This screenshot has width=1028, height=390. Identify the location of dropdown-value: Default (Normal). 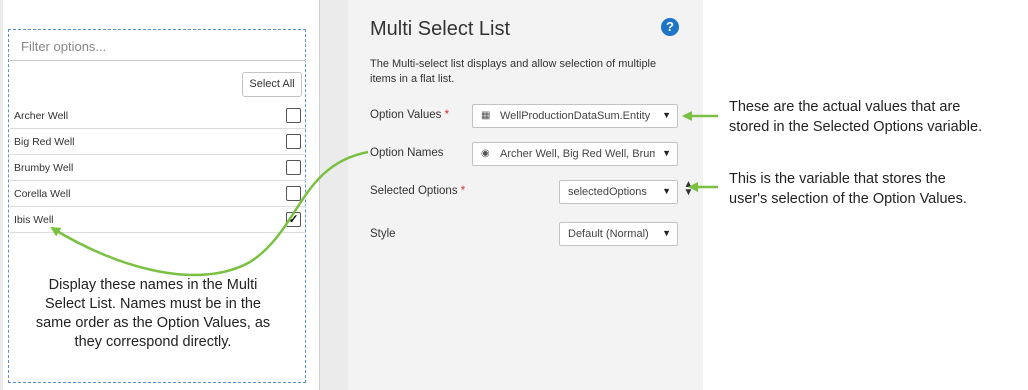
(608, 234).